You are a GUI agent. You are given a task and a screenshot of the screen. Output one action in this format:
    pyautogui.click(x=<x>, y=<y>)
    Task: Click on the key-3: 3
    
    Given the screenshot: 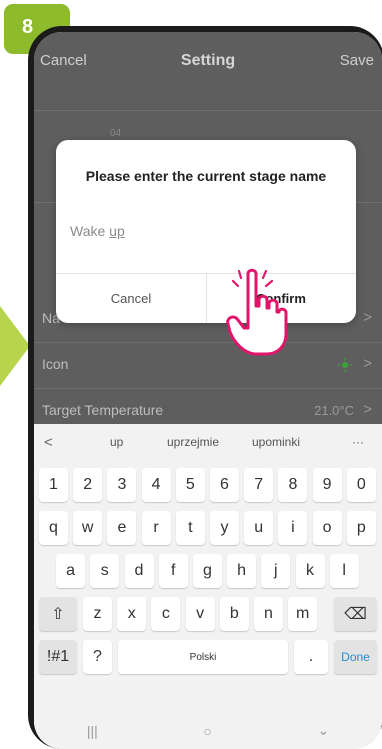 What is the action you would take?
    pyautogui.click(x=122, y=485)
    